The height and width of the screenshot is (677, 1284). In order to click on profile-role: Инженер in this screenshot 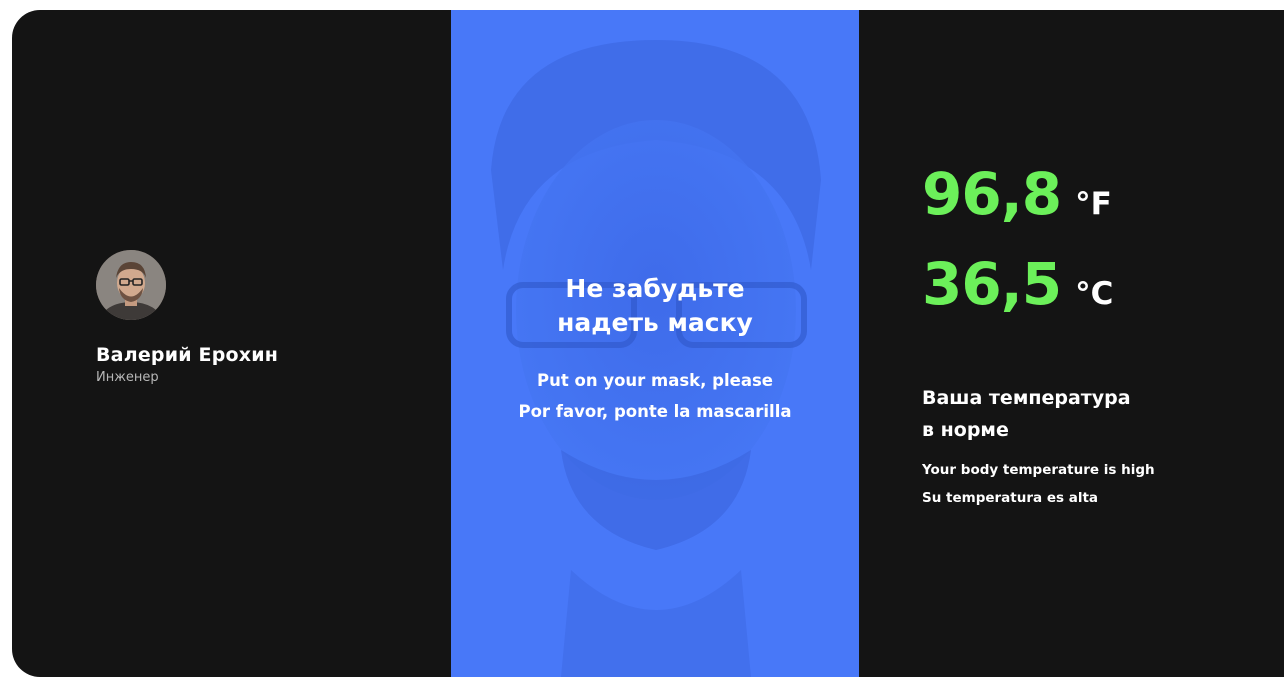, I will do `click(127, 377)`.